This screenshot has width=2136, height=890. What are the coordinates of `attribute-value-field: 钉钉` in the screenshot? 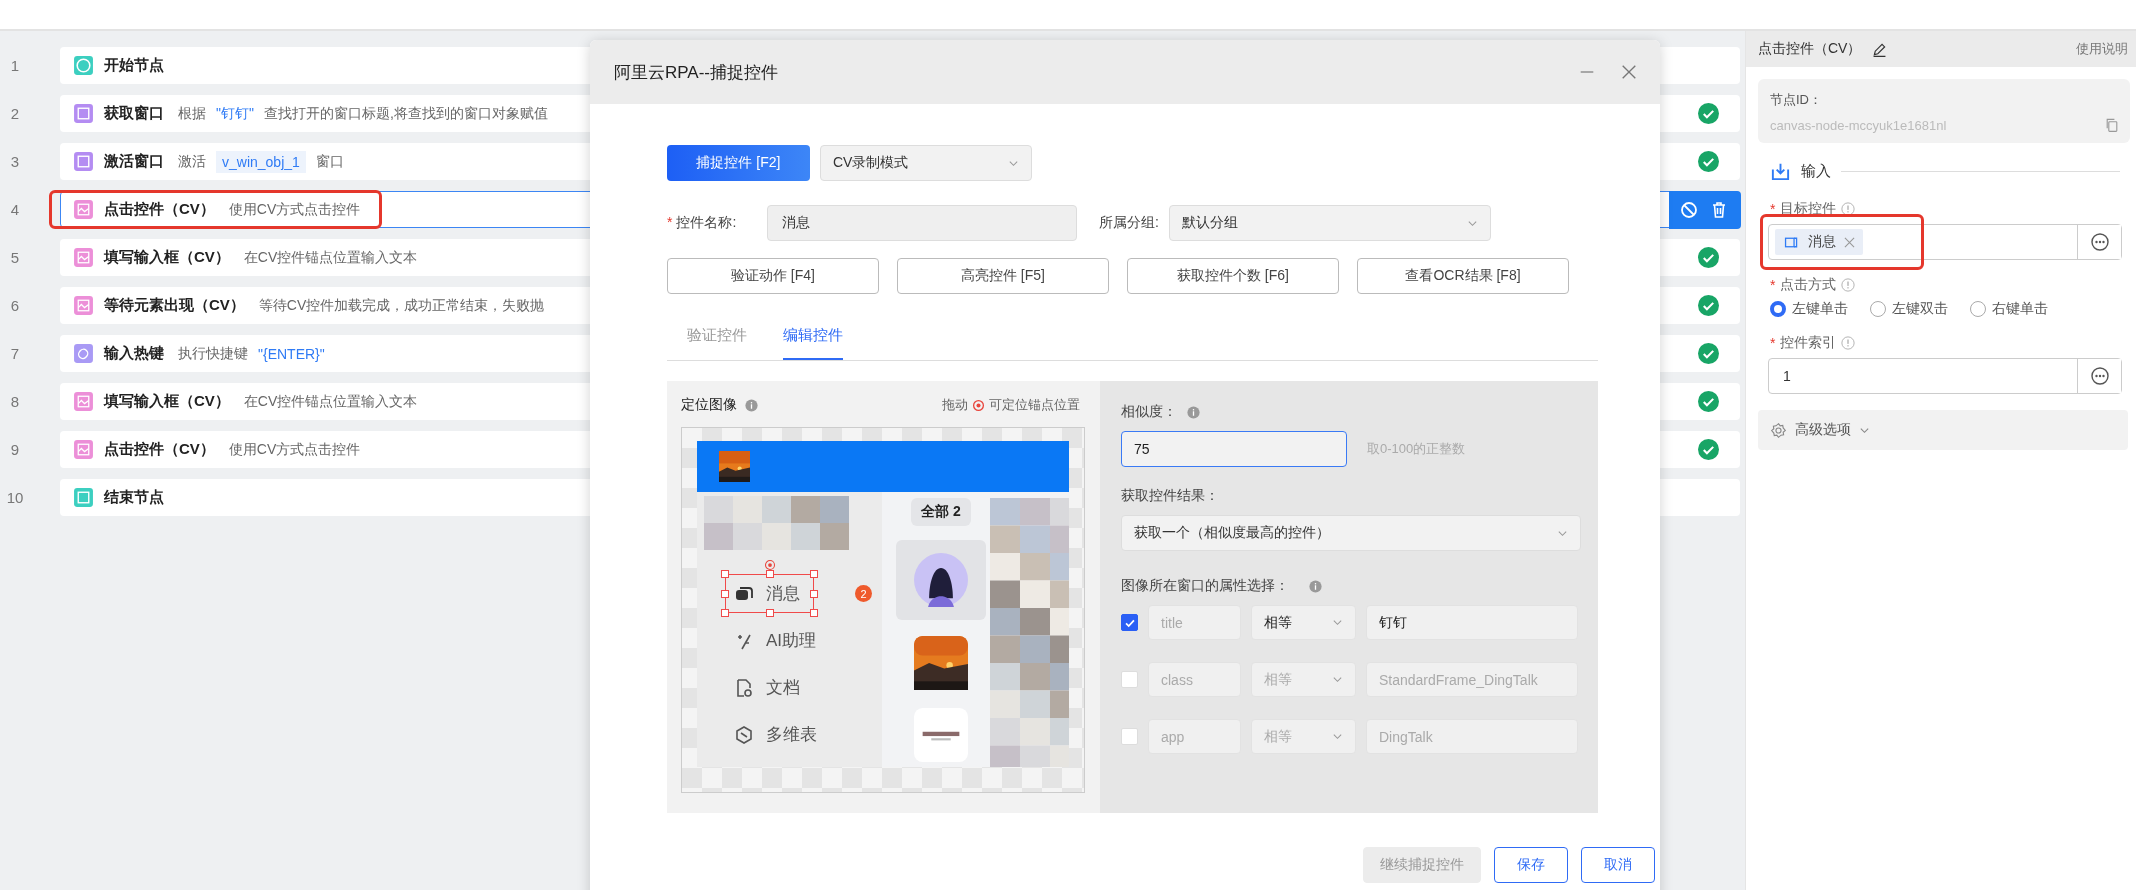 It's located at (1472, 622).